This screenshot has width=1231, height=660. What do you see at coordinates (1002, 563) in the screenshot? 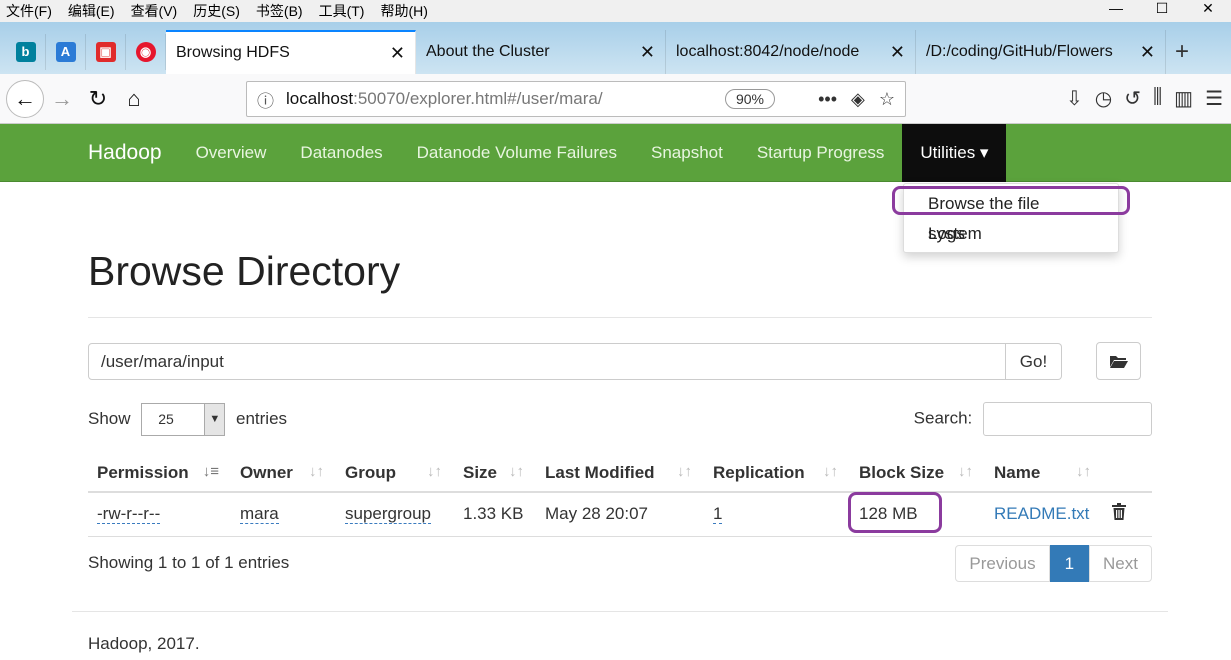
I see `previous-button: Previous` at bounding box center [1002, 563].